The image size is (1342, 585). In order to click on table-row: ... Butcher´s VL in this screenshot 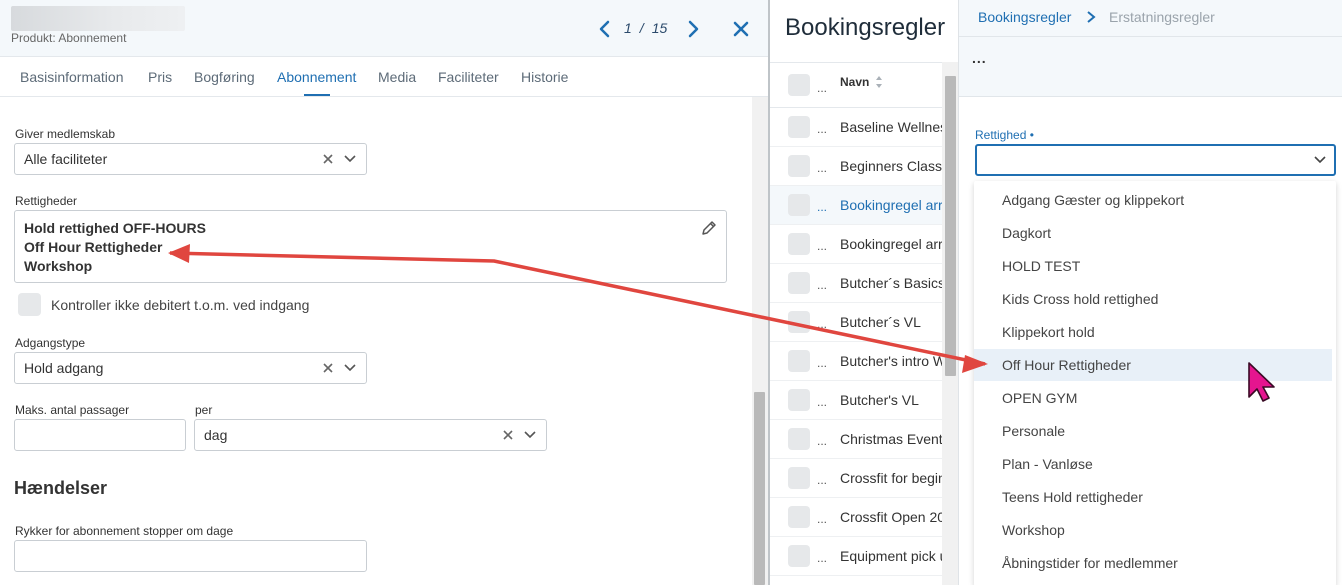, I will do `click(864, 322)`.